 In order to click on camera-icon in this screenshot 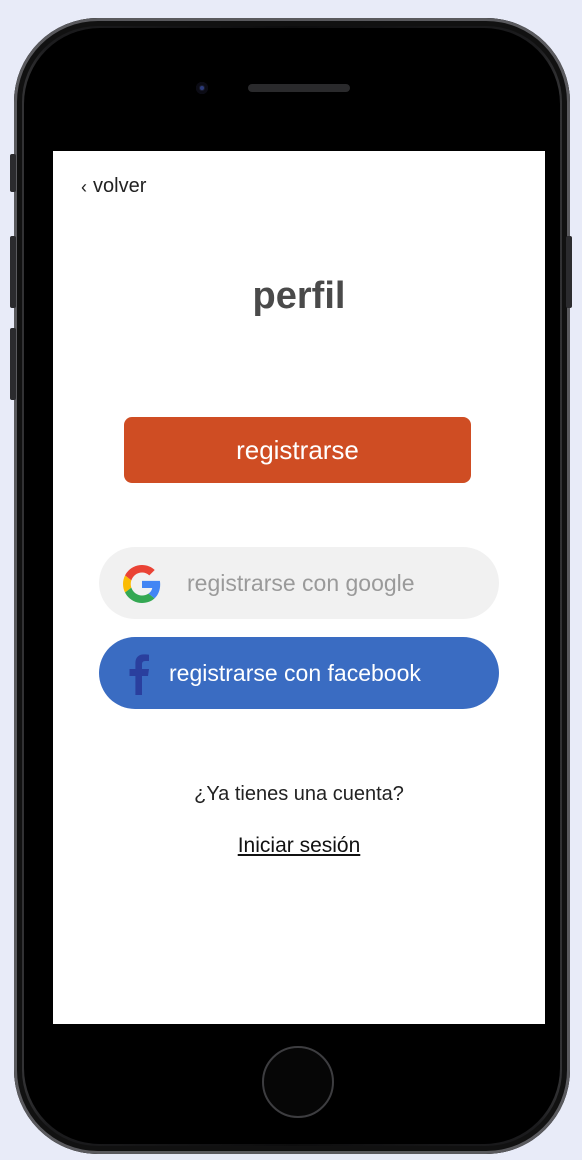, I will do `click(202, 88)`.